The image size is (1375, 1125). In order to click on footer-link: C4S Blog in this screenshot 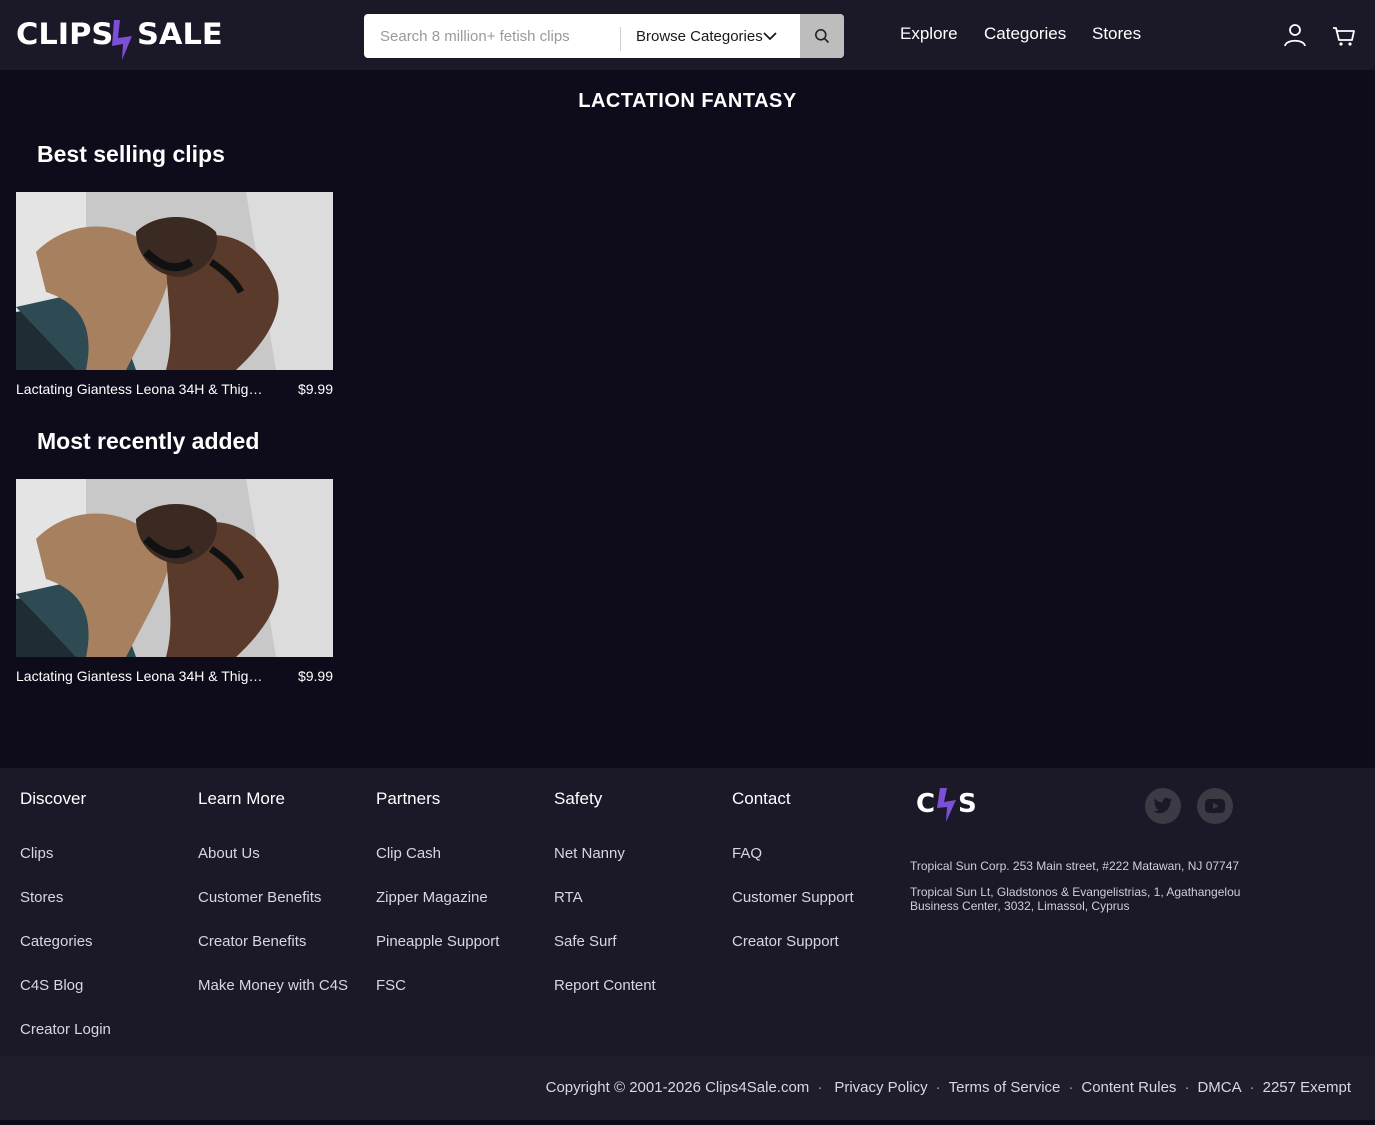, I will do `click(51, 985)`.